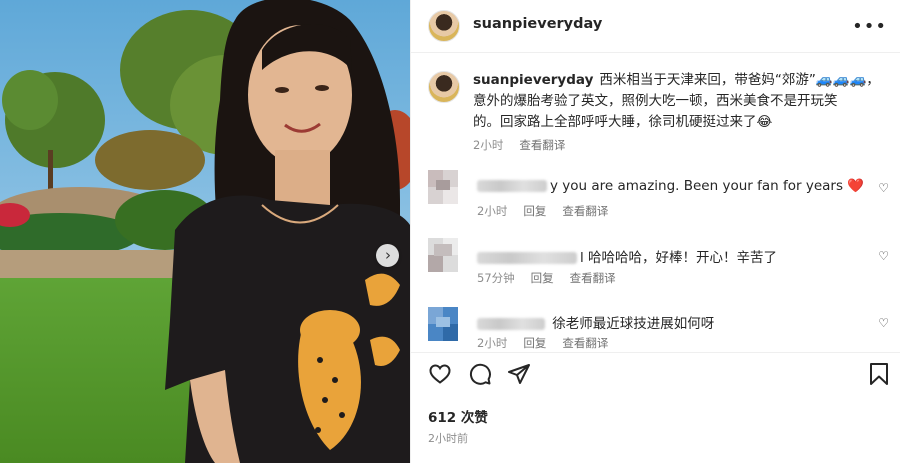  I want to click on comment-text: l 哈哈哈哈，好棒！开心！辛苦了, so click(627, 256).